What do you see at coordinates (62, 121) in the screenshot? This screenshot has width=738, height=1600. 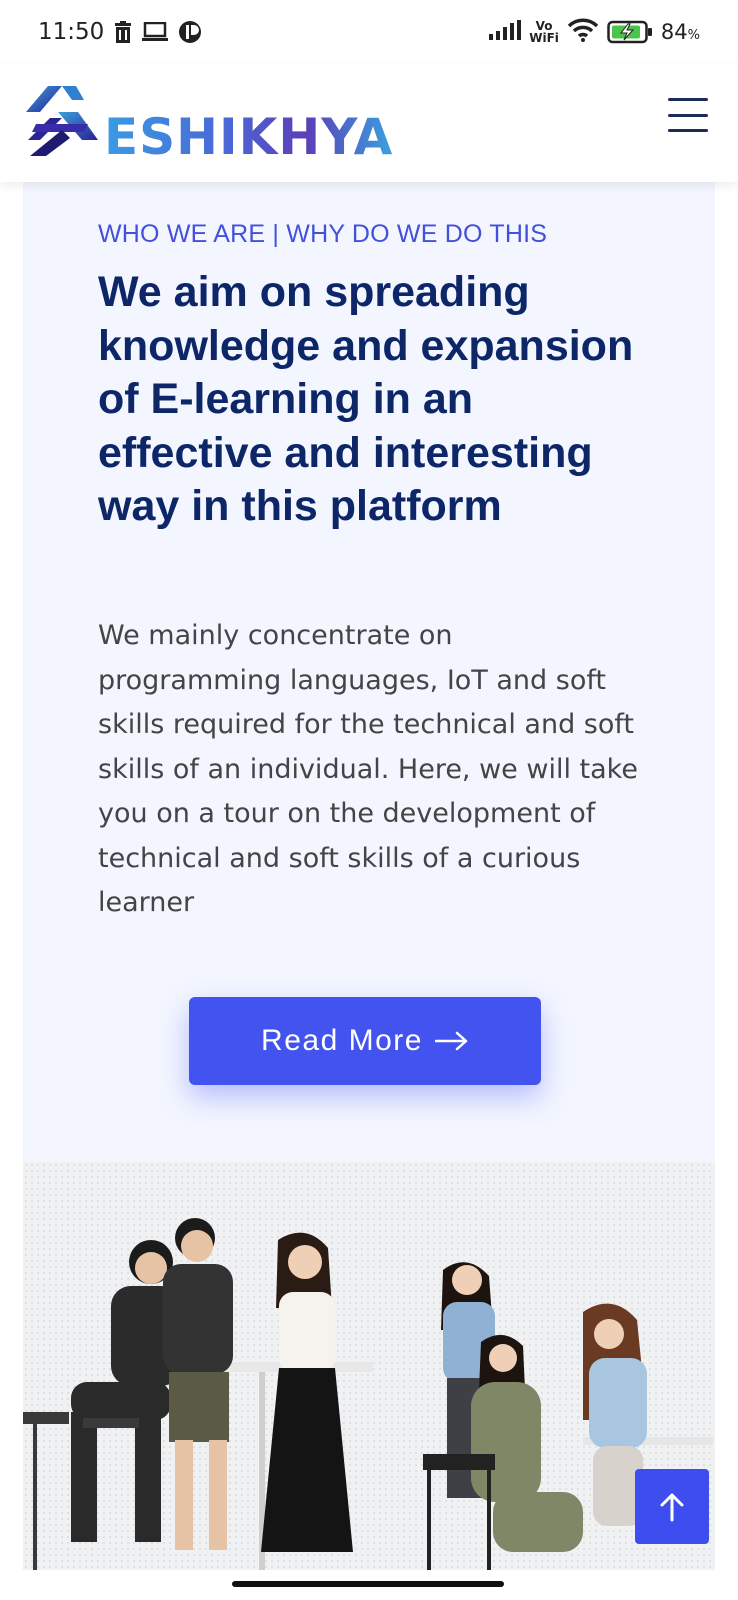 I see `logo-mark-icon` at bounding box center [62, 121].